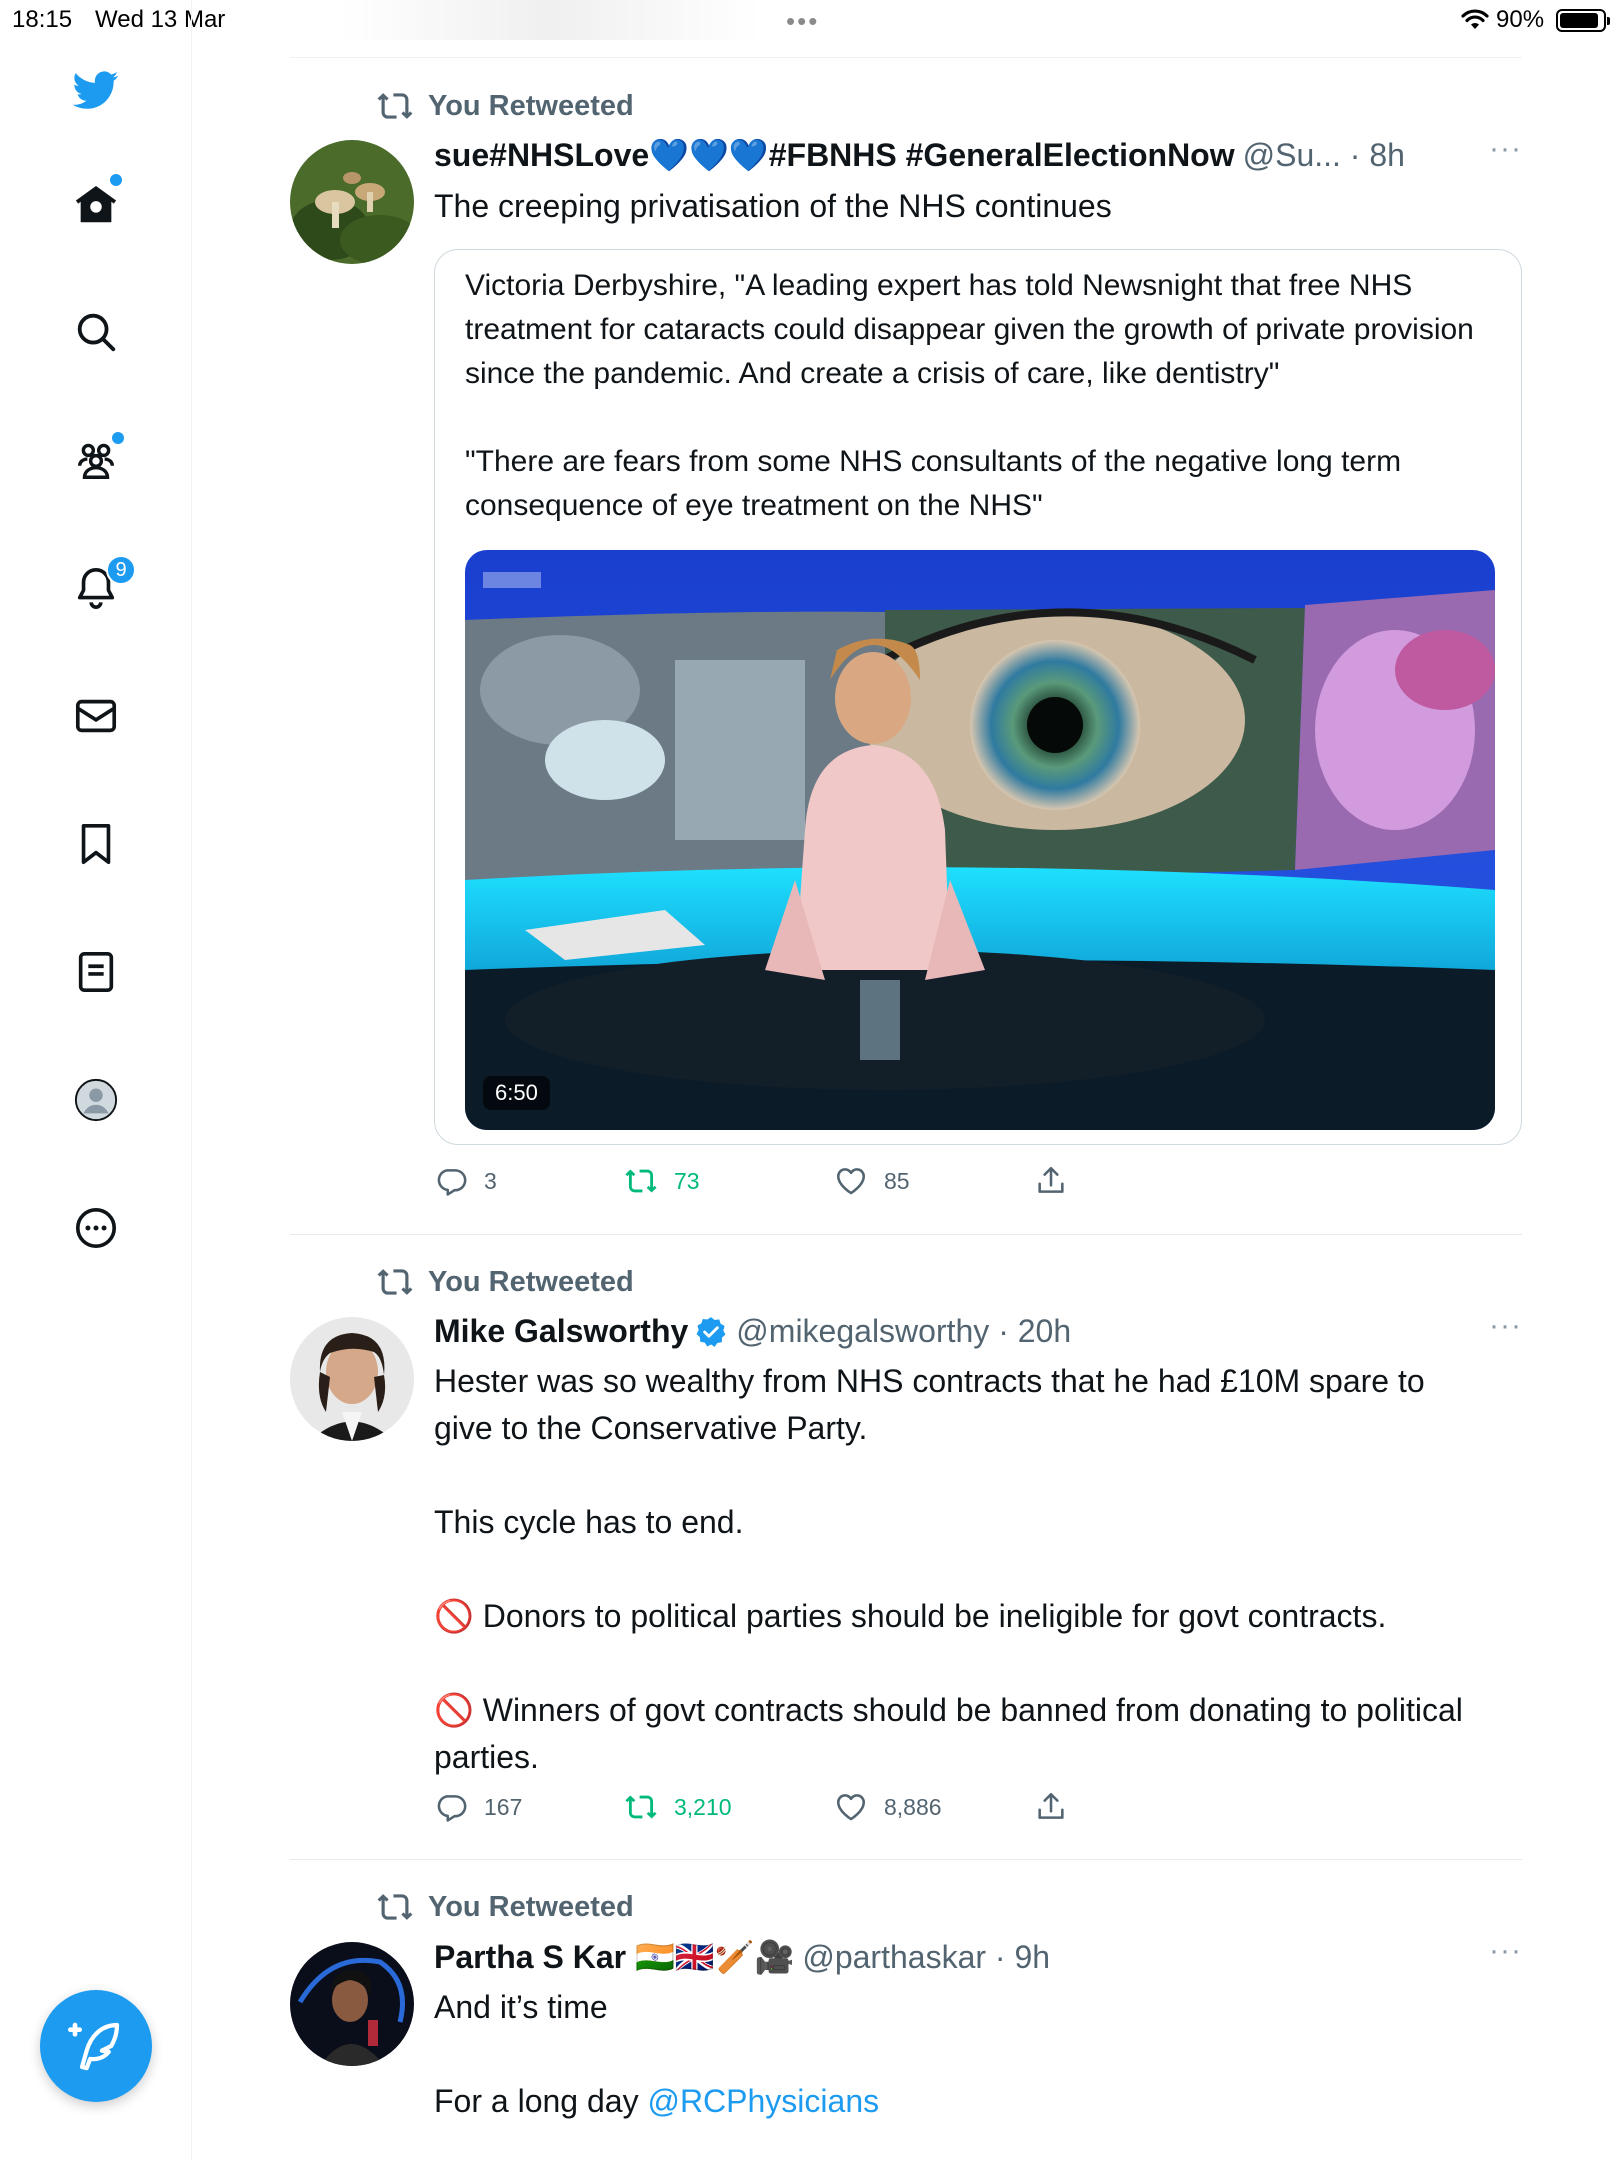 This screenshot has width=1620, height=2160. I want to click on mention-link: @RCPhysicians, so click(763, 2101).